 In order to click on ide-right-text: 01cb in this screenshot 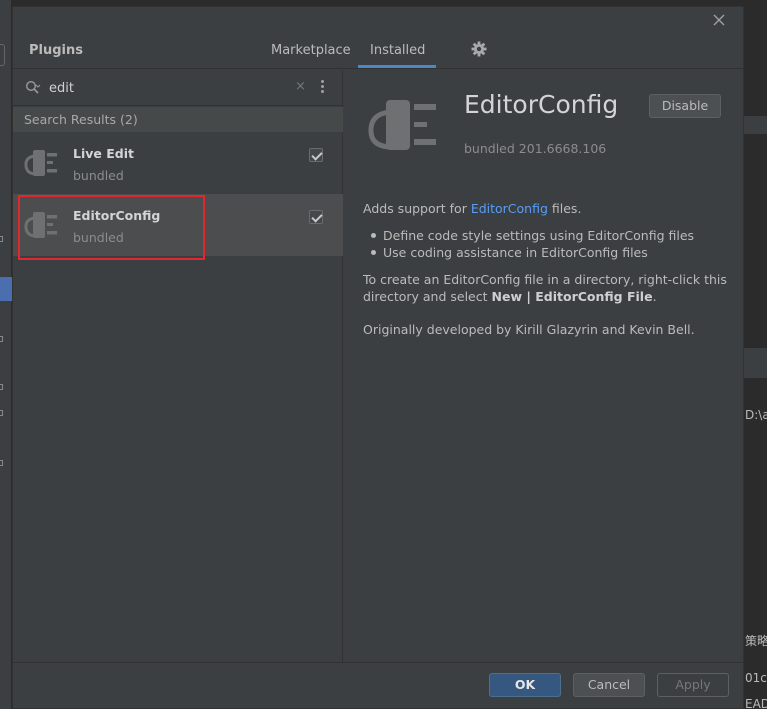, I will do `click(756, 678)`.